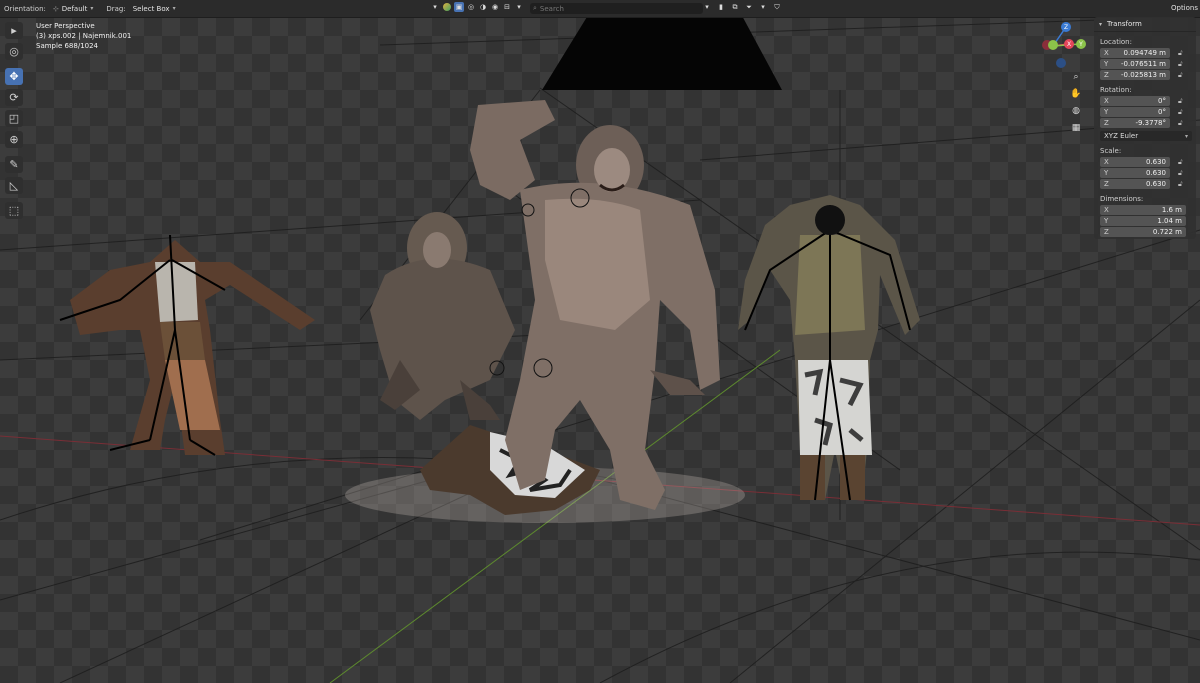  What do you see at coordinates (721, 7) in the screenshot?
I see `bookmark-icon: ▮` at bounding box center [721, 7].